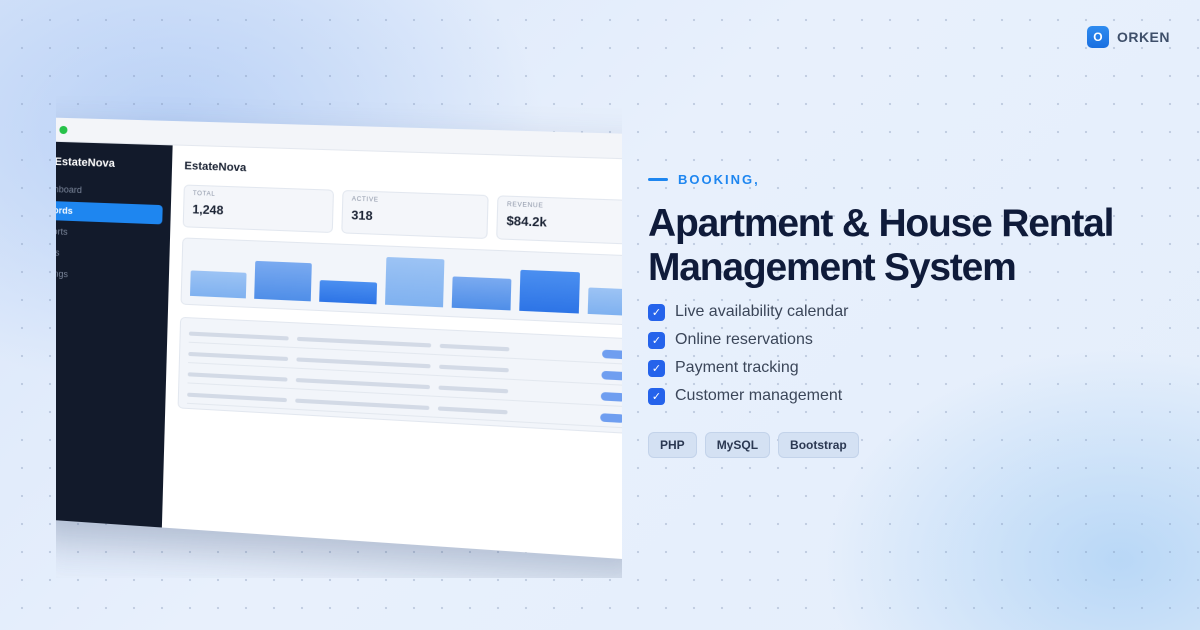  I want to click on stat-card-active: ACTIVE 318, so click(414, 214).